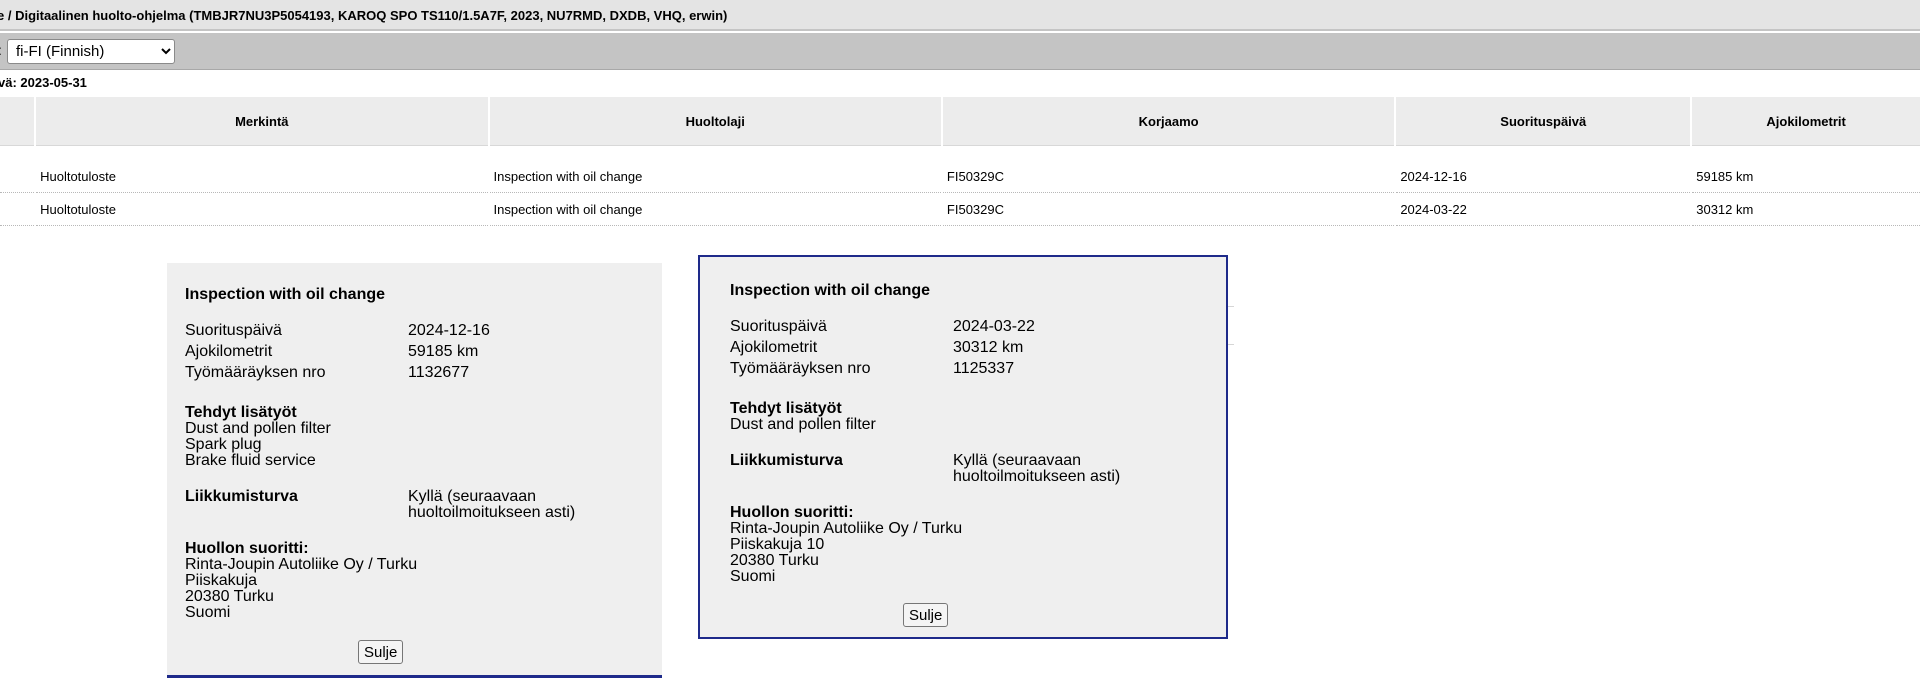 The width and height of the screenshot is (1920, 678). What do you see at coordinates (221, 580) in the screenshot?
I see `performer-line: Piiskakuja` at bounding box center [221, 580].